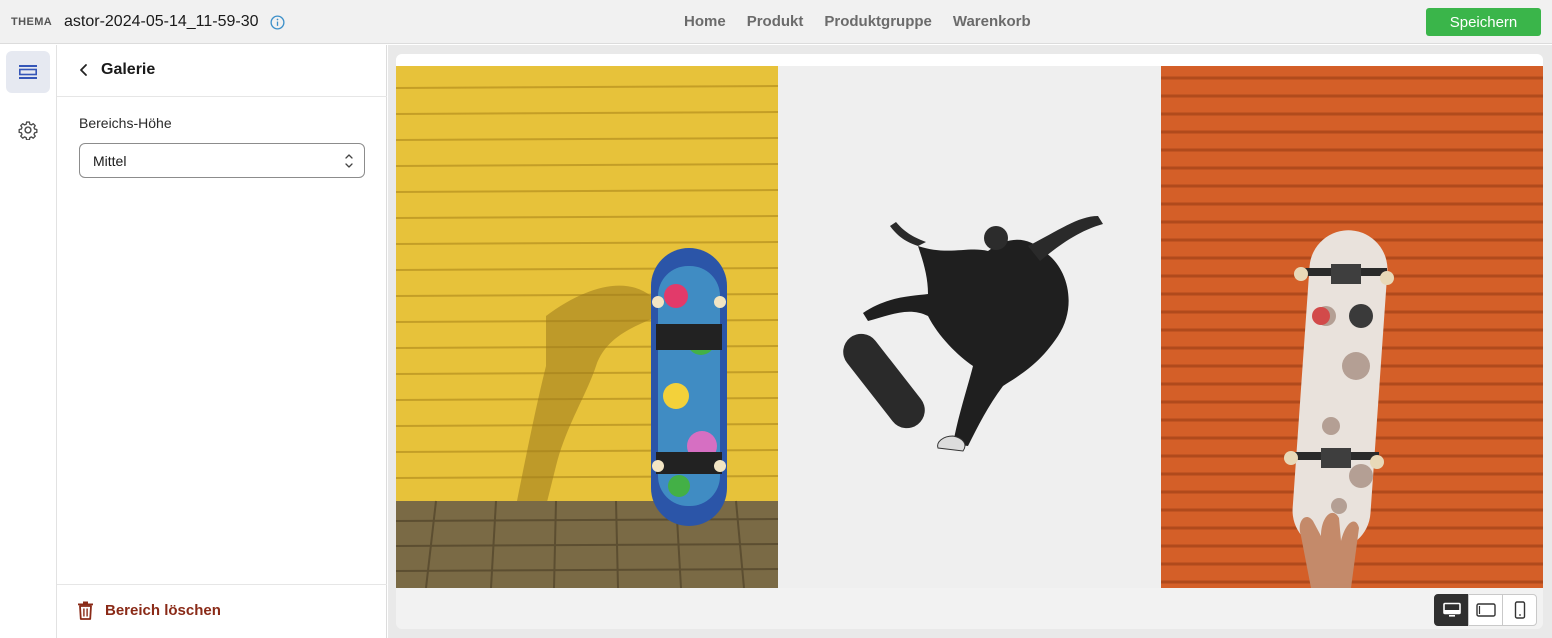 The width and height of the screenshot is (1552, 638). I want to click on sections-button, so click(28, 72).